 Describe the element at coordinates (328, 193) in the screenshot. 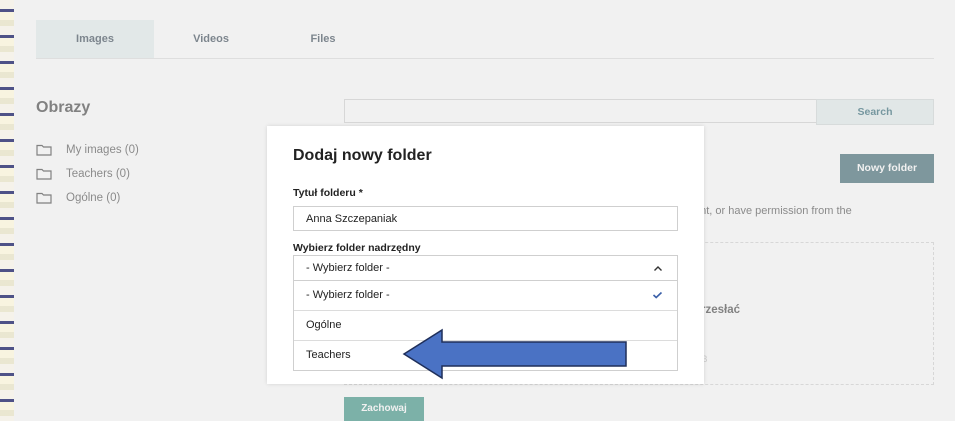

I see `folder-title-label: Tytuł folderu *` at that location.